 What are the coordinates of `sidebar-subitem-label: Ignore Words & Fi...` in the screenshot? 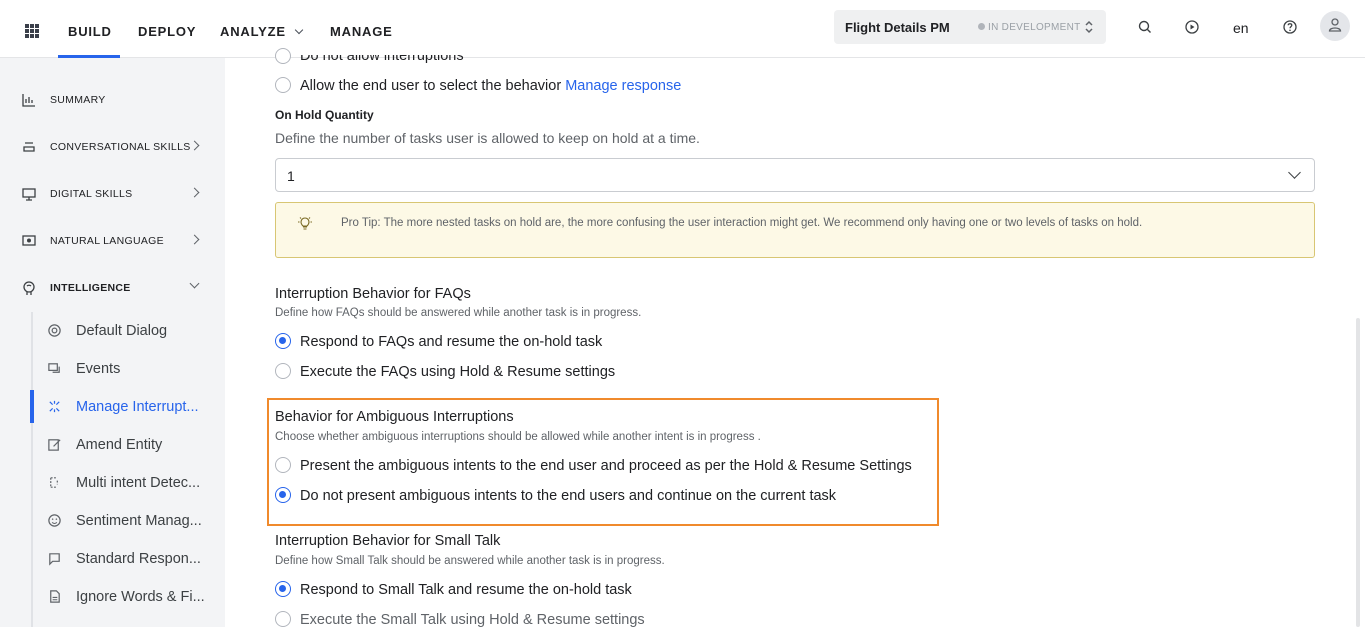 It's located at (140, 597).